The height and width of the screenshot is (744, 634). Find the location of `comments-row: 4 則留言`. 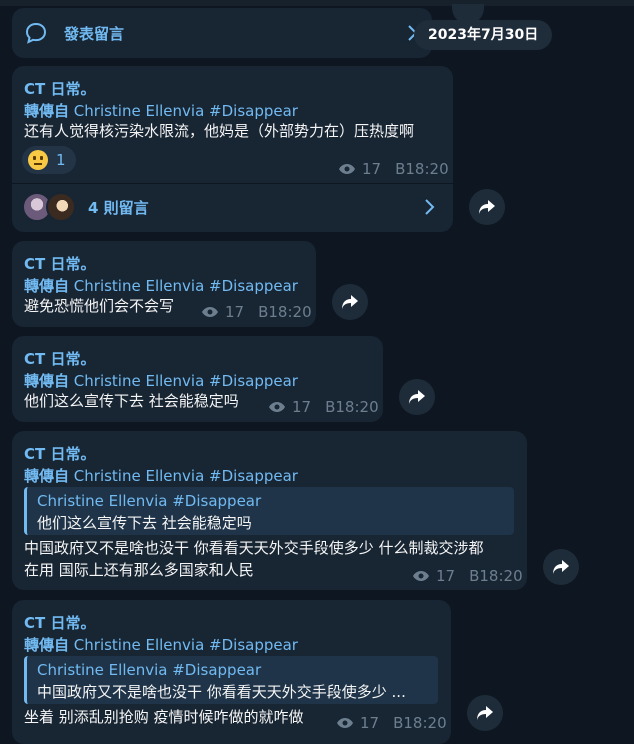

comments-row: 4 則留言 is located at coordinates (232, 207).